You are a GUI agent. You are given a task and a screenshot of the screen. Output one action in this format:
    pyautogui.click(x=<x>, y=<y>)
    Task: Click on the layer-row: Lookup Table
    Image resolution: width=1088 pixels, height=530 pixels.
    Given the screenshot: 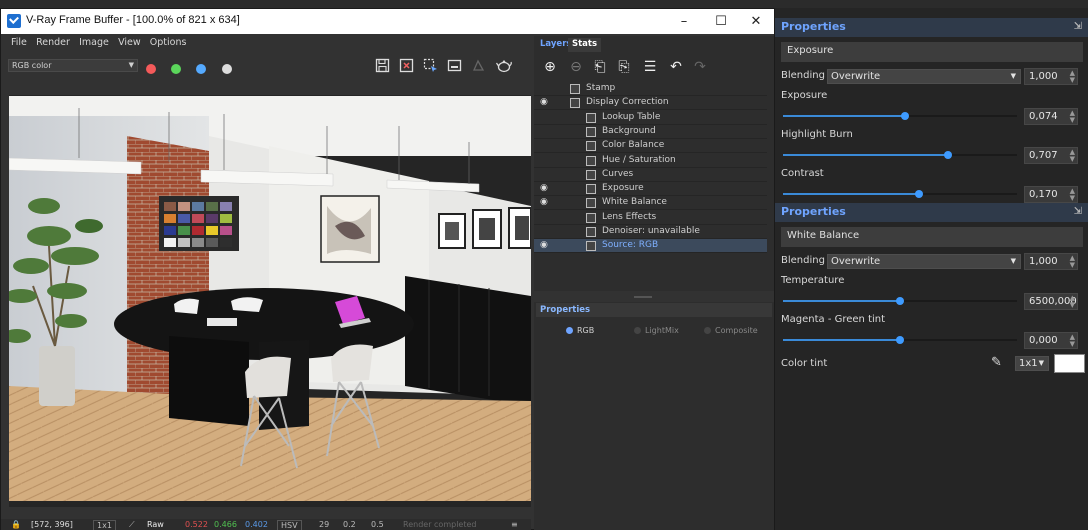 What is the action you would take?
    pyautogui.click(x=650, y=118)
    